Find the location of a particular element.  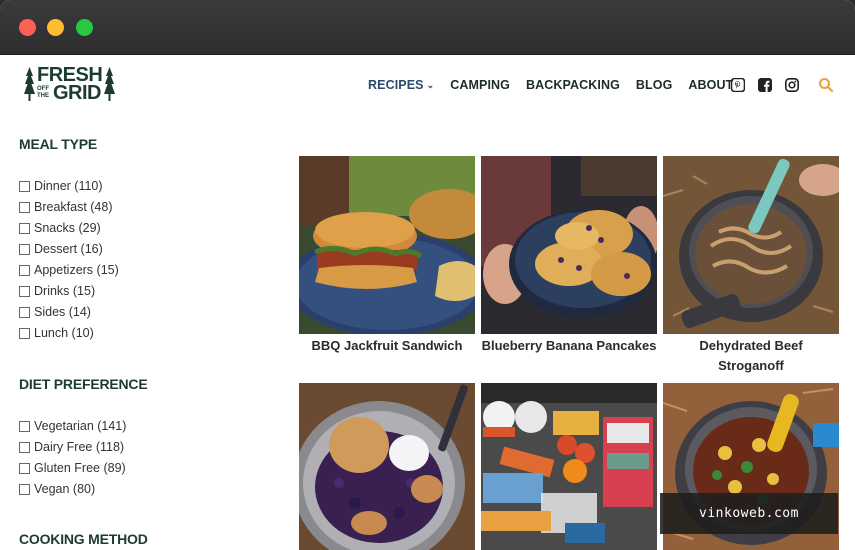

filter-option: Vegetarian (141) is located at coordinates (72, 426).